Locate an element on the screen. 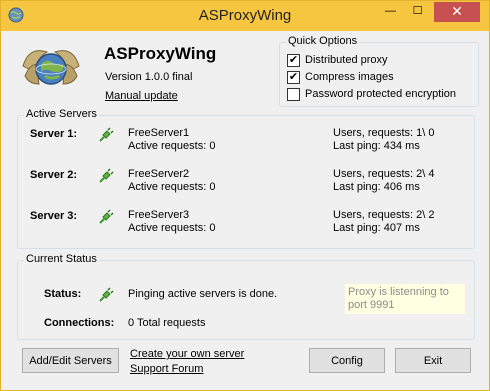 Image resolution: width=490 pixels, height=391 pixels. connections-label: Connections: is located at coordinates (79, 323).